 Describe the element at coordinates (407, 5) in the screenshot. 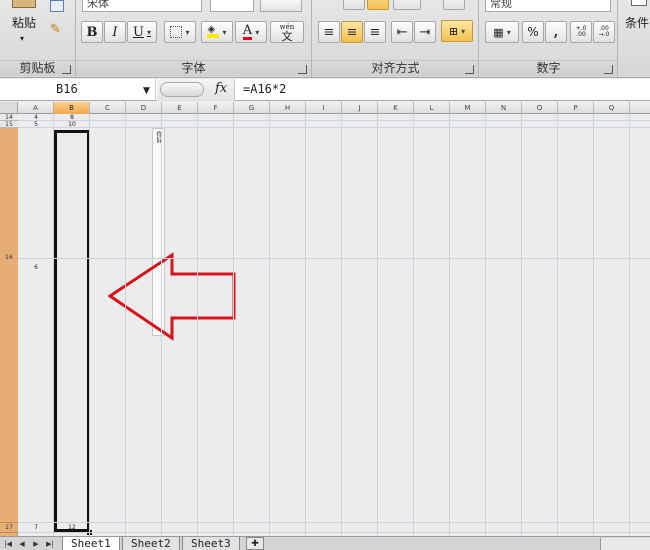

I see `orientation-button` at that location.